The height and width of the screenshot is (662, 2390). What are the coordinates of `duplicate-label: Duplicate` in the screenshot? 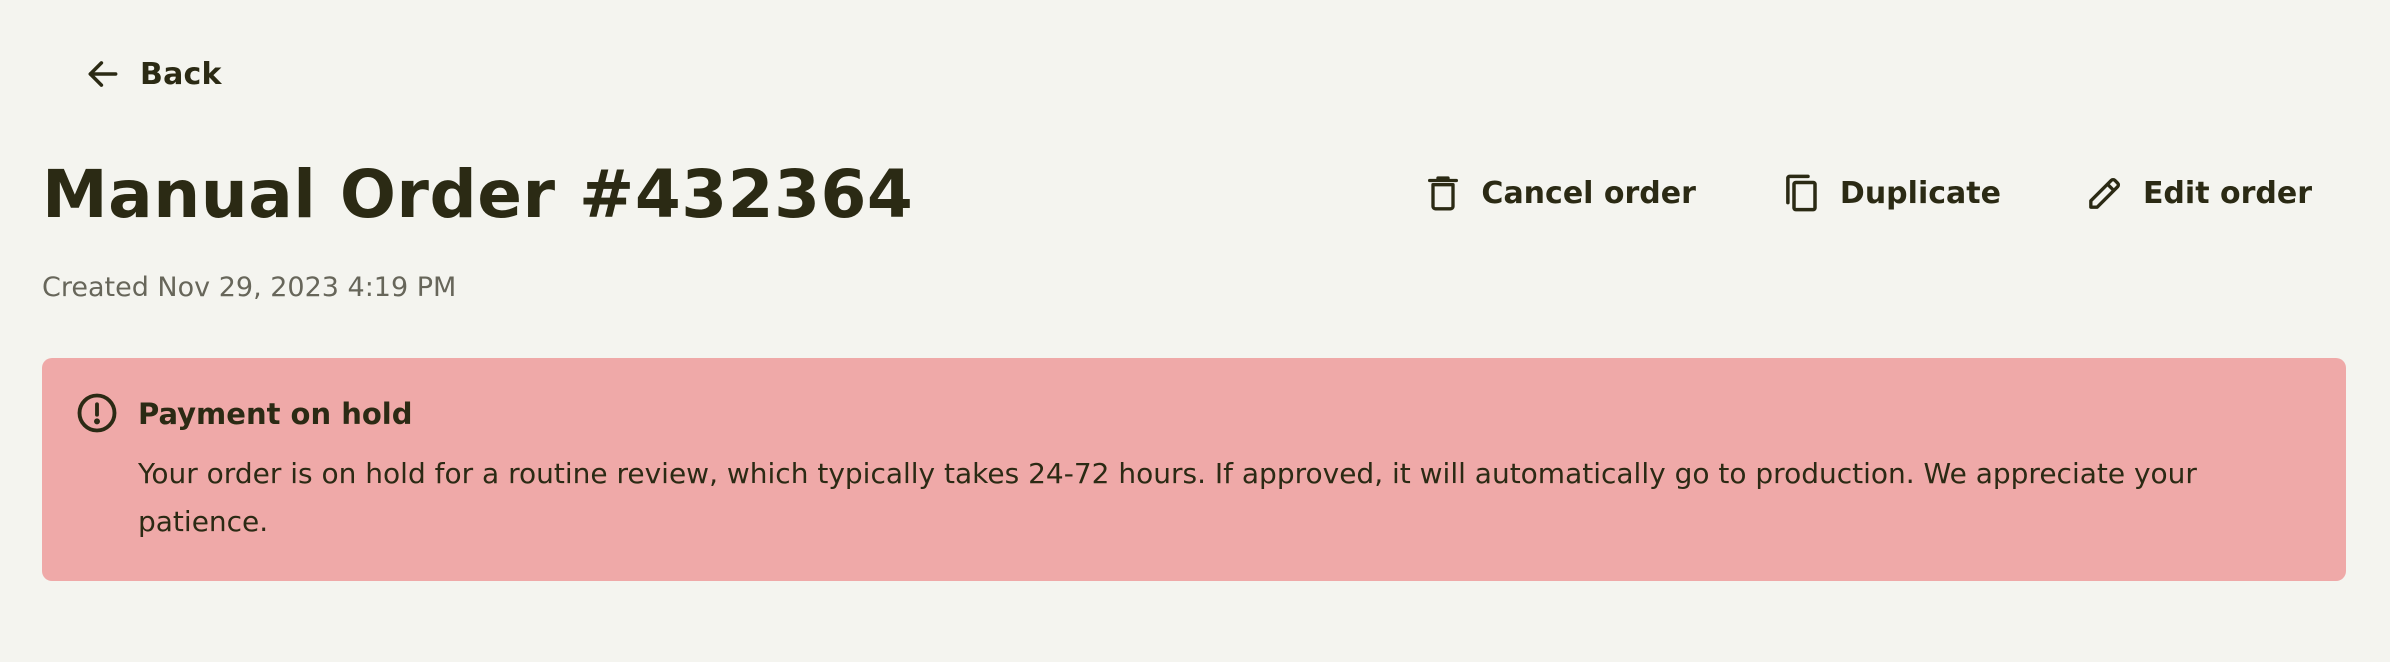 It's located at (1920, 193).